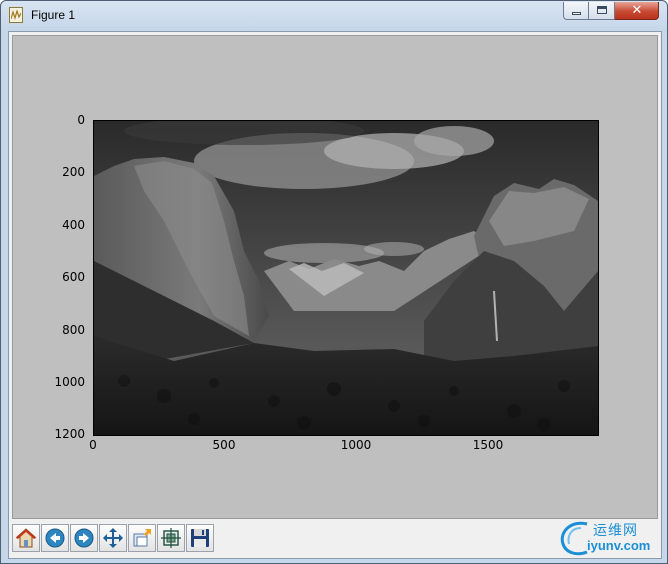 This screenshot has width=668, height=564. What do you see at coordinates (576, 11) in the screenshot?
I see `minimize-button` at bounding box center [576, 11].